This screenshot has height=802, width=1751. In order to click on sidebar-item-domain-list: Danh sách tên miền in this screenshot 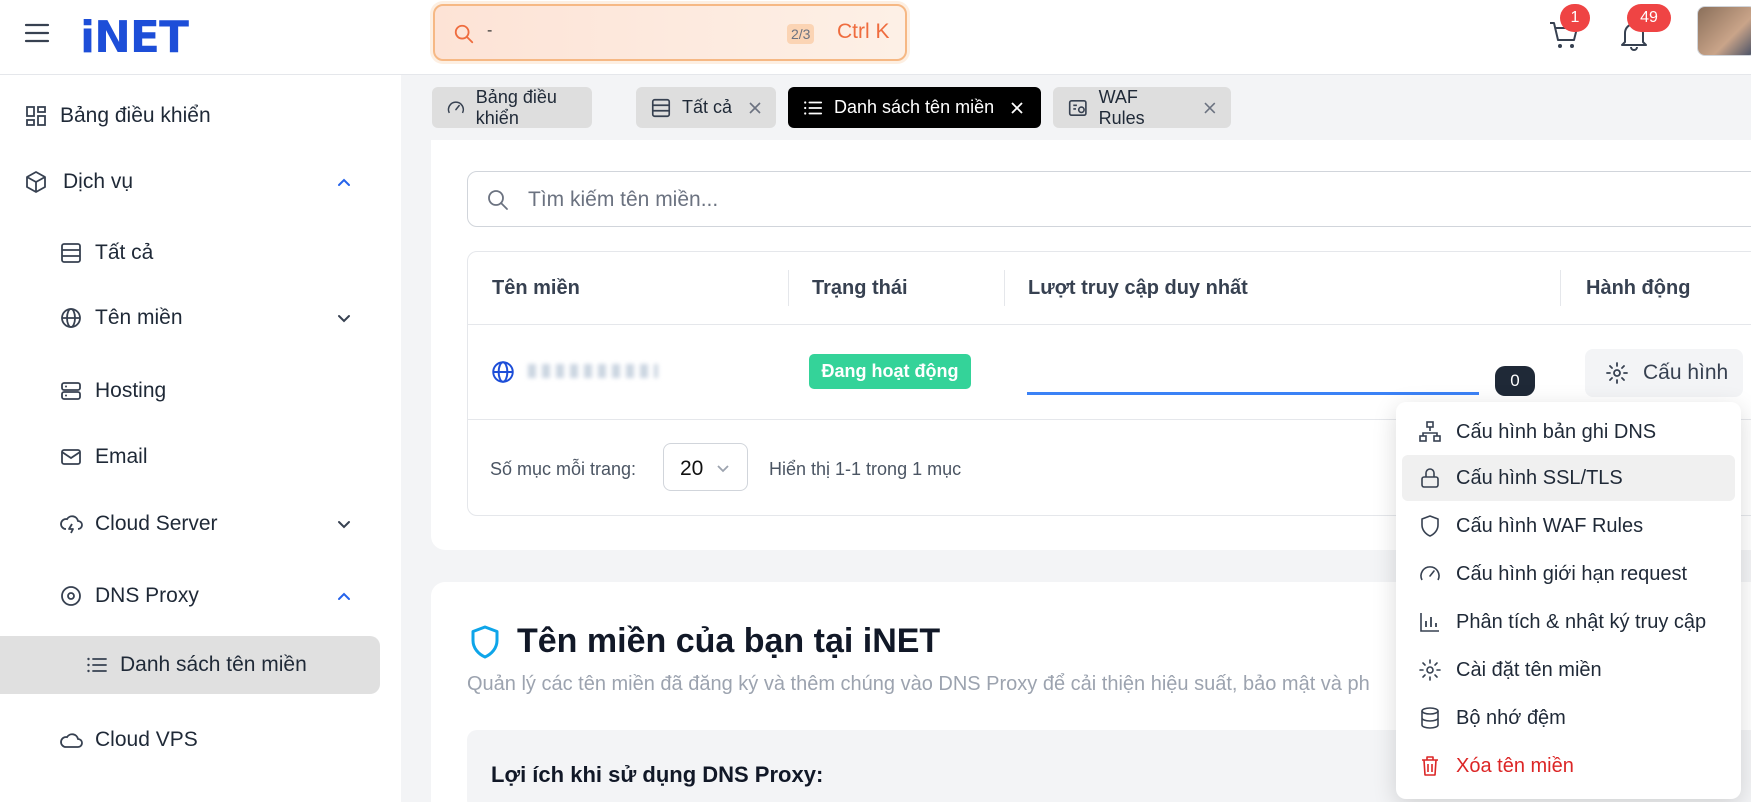, I will do `click(190, 665)`.